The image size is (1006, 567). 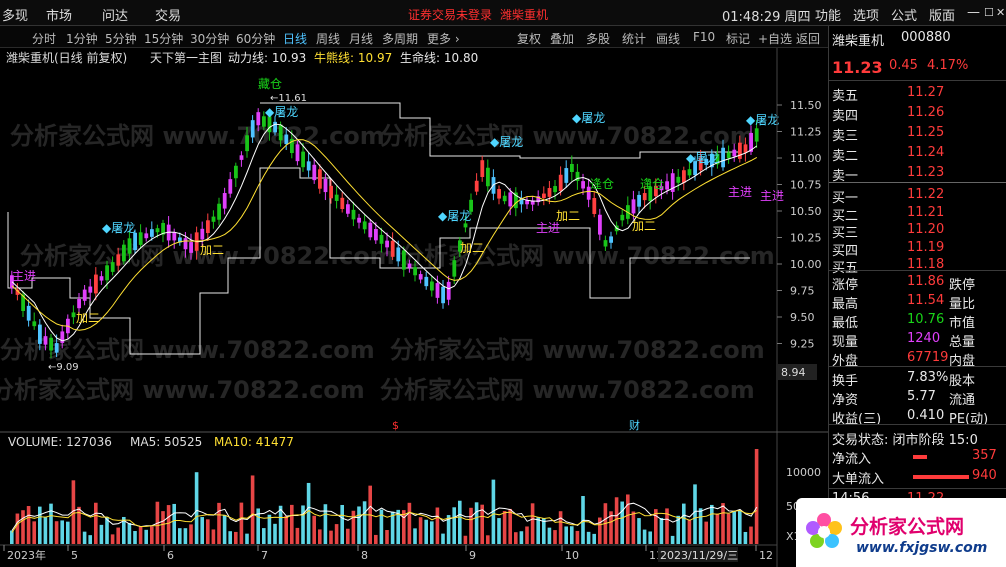 What do you see at coordinates (15, 14) in the screenshot?
I see `menu-item: 多现` at bounding box center [15, 14].